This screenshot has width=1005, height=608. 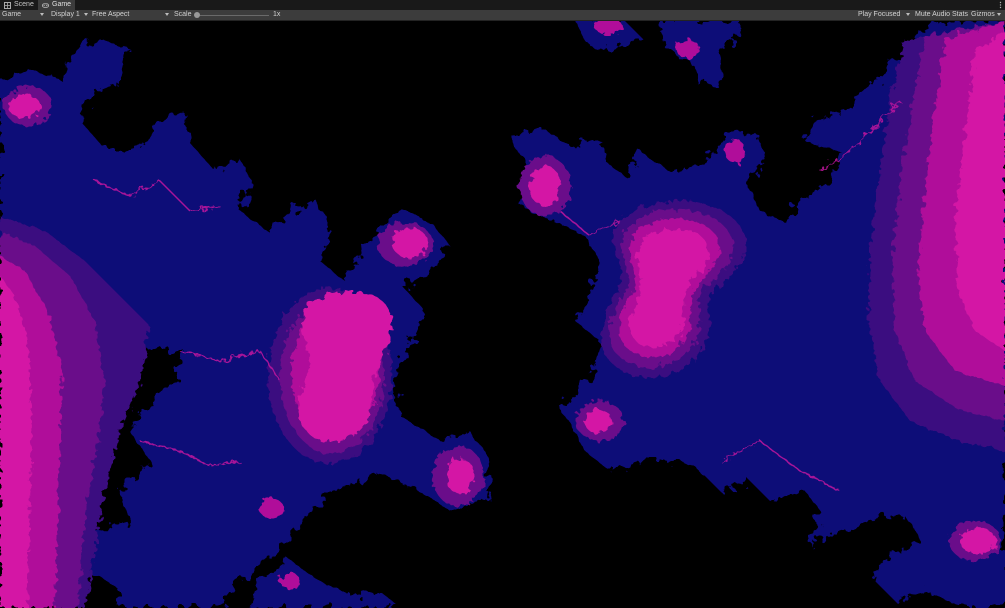 I want to click on tab-game-label: Game, so click(x=62, y=4).